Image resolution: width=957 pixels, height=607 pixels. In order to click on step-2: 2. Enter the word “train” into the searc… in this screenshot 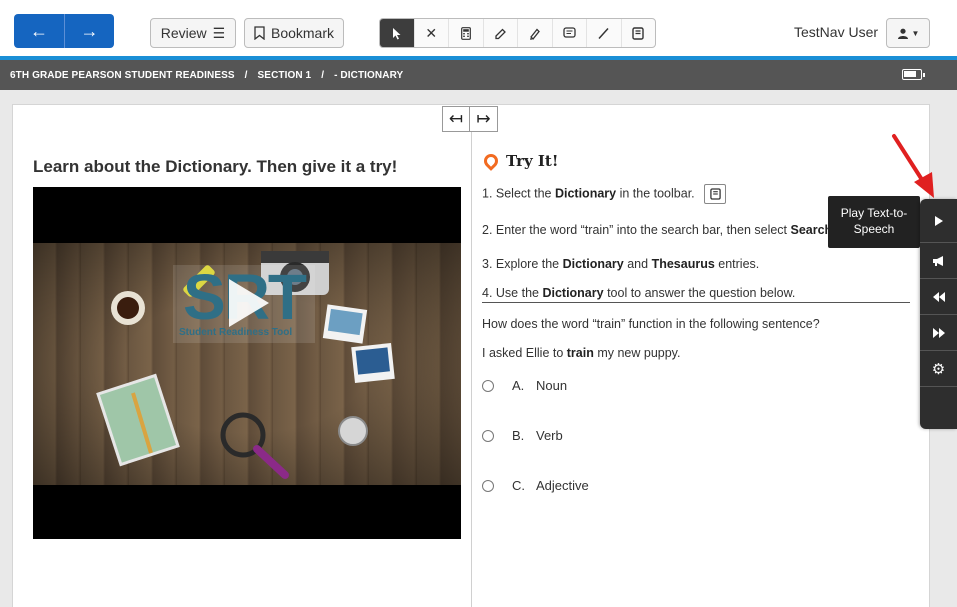, I will do `click(657, 230)`.